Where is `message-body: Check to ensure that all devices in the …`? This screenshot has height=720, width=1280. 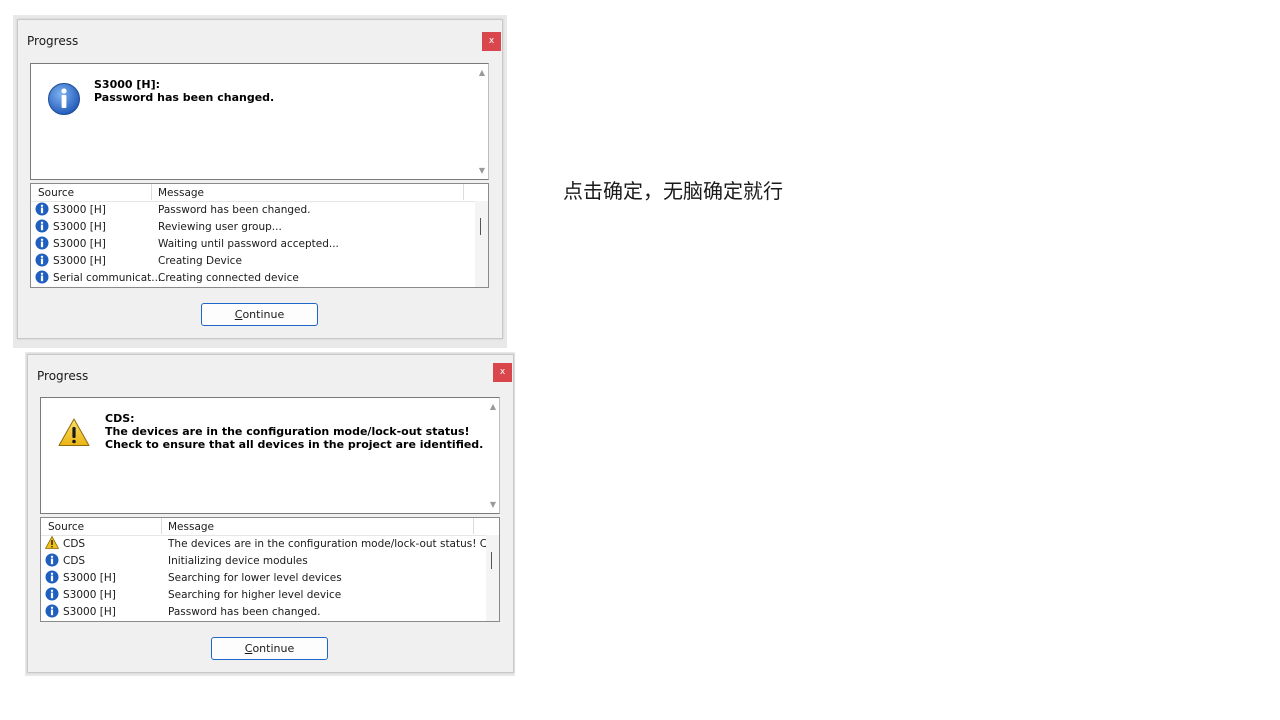
message-body: Check to ensure that all devices in the … is located at coordinates (294, 444).